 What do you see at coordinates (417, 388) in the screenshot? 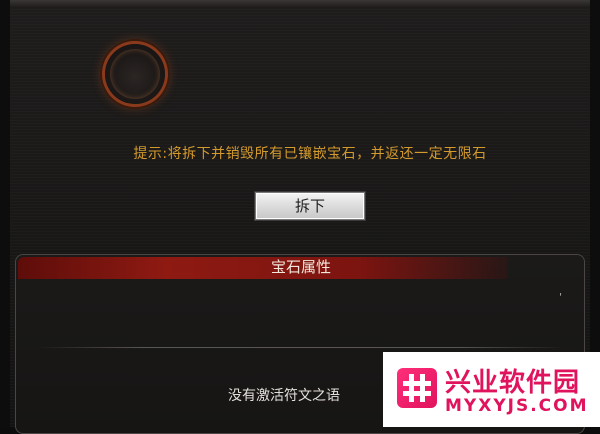
I see `hash-logo-icon` at bounding box center [417, 388].